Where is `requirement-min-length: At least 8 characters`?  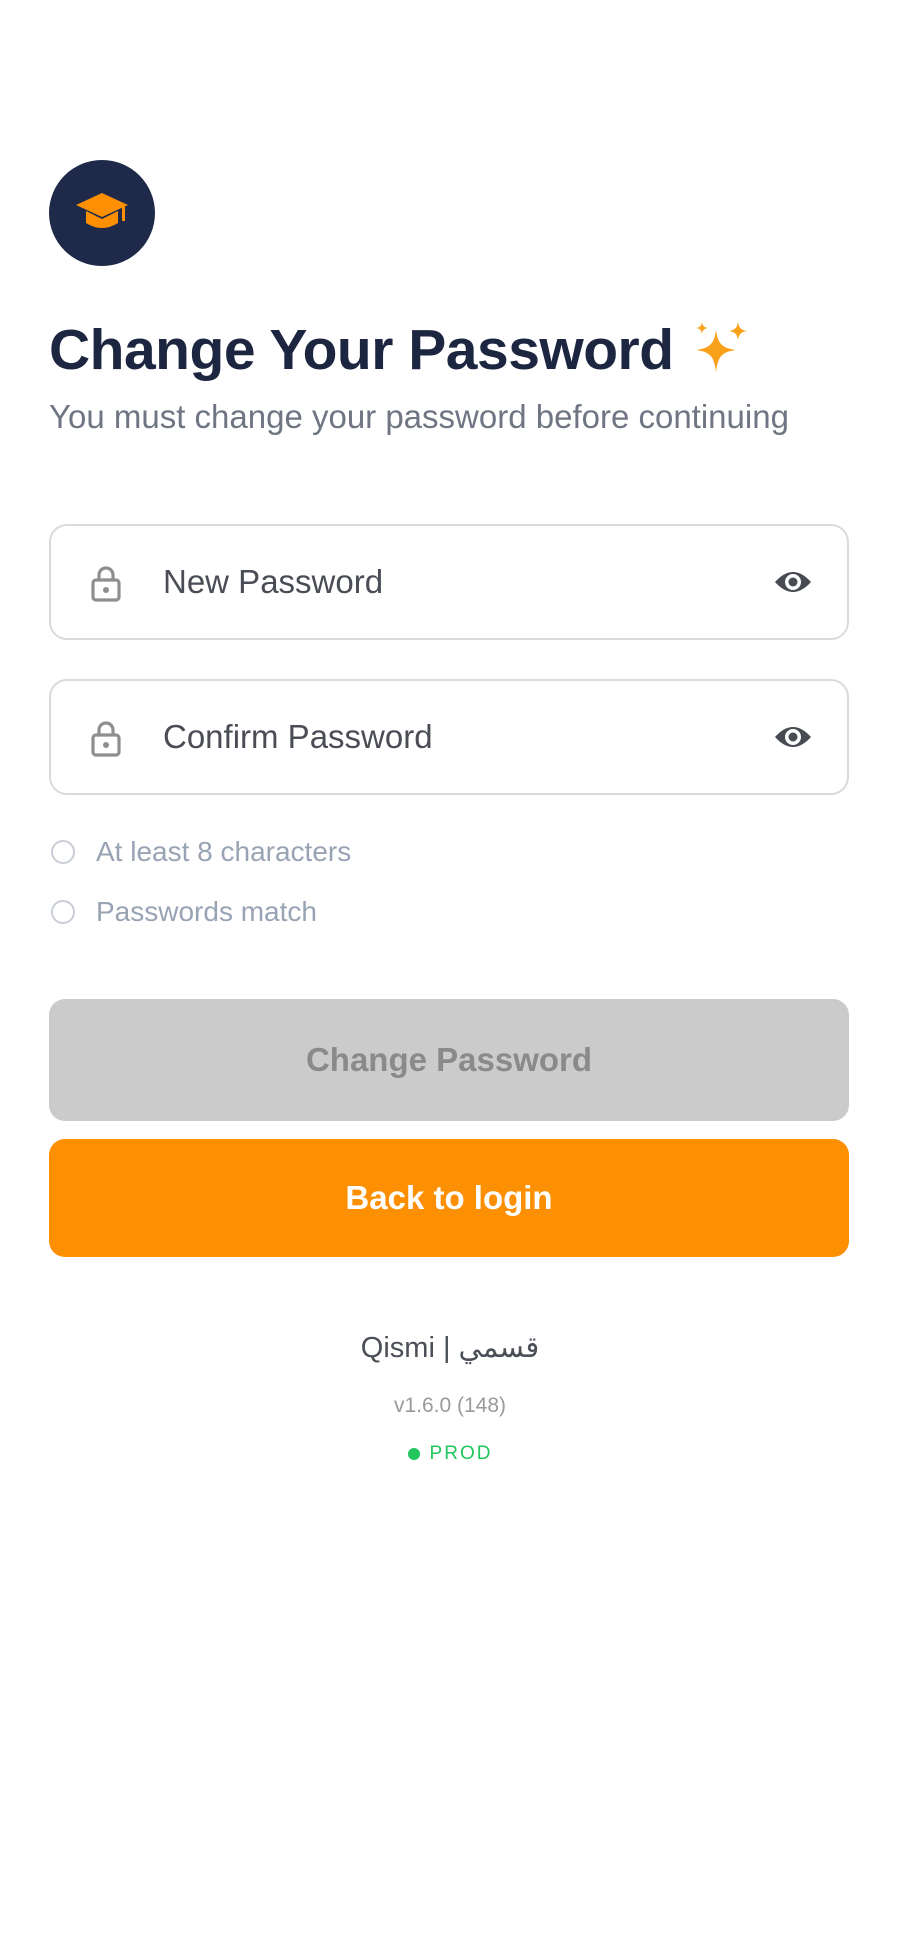
requirement-min-length: At least 8 characters is located at coordinates (201, 852).